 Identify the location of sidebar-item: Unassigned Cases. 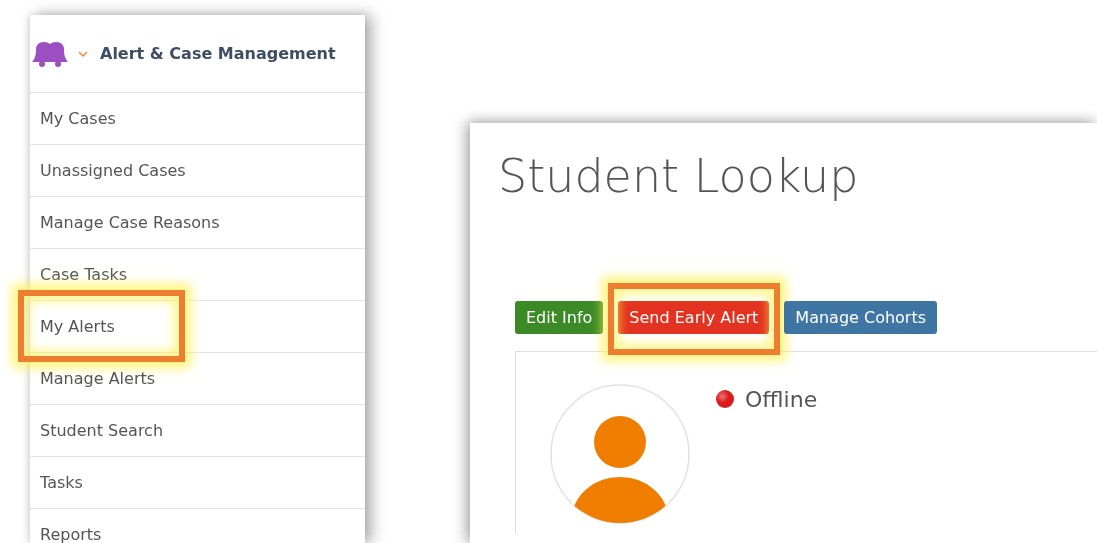
(197, 171).